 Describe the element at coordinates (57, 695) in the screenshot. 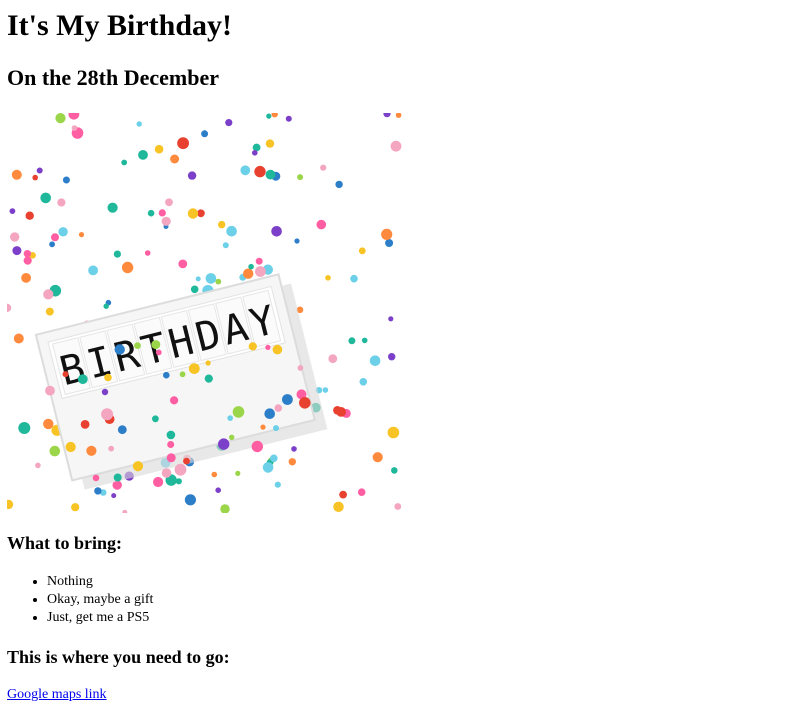

I see `google-maps-link: Google maps link` at that location.